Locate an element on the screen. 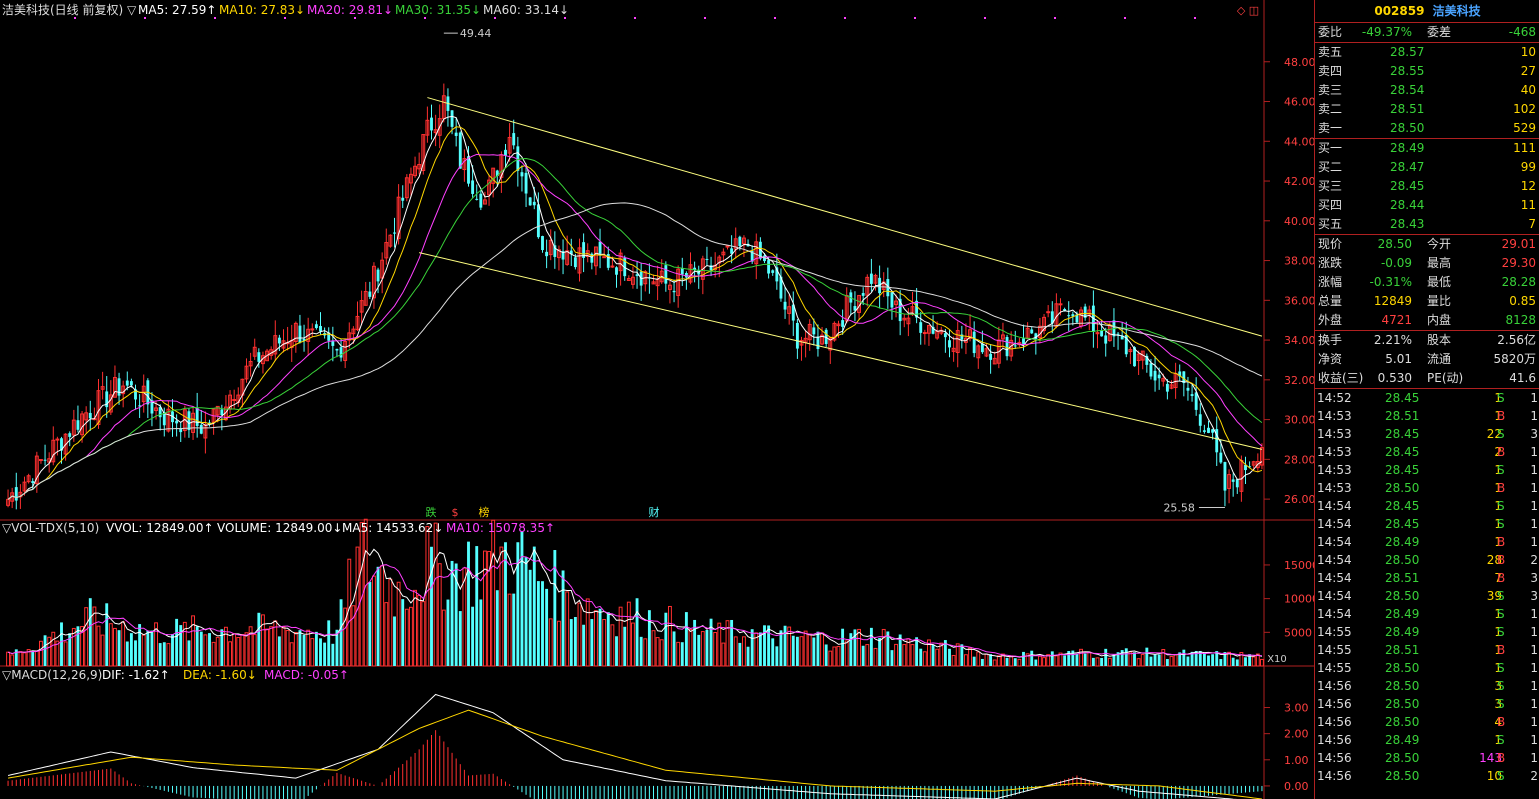 This screenshot has width=1539, height=799. tick-row: 14:54 28.50 28 B 2 is located at coordinates (1427, 560).